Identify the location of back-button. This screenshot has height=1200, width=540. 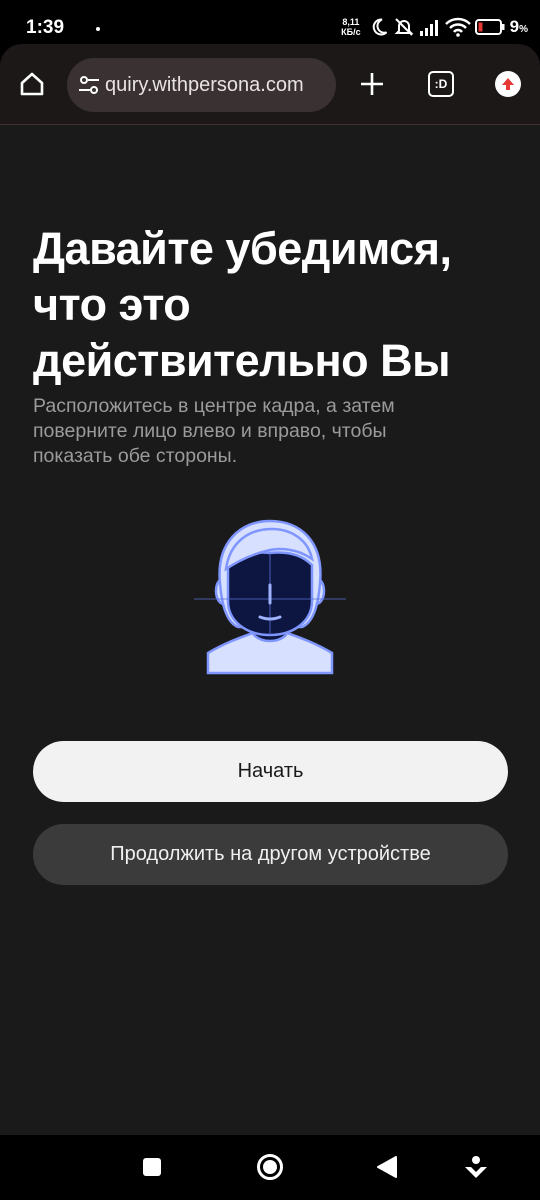
(387, 1167).